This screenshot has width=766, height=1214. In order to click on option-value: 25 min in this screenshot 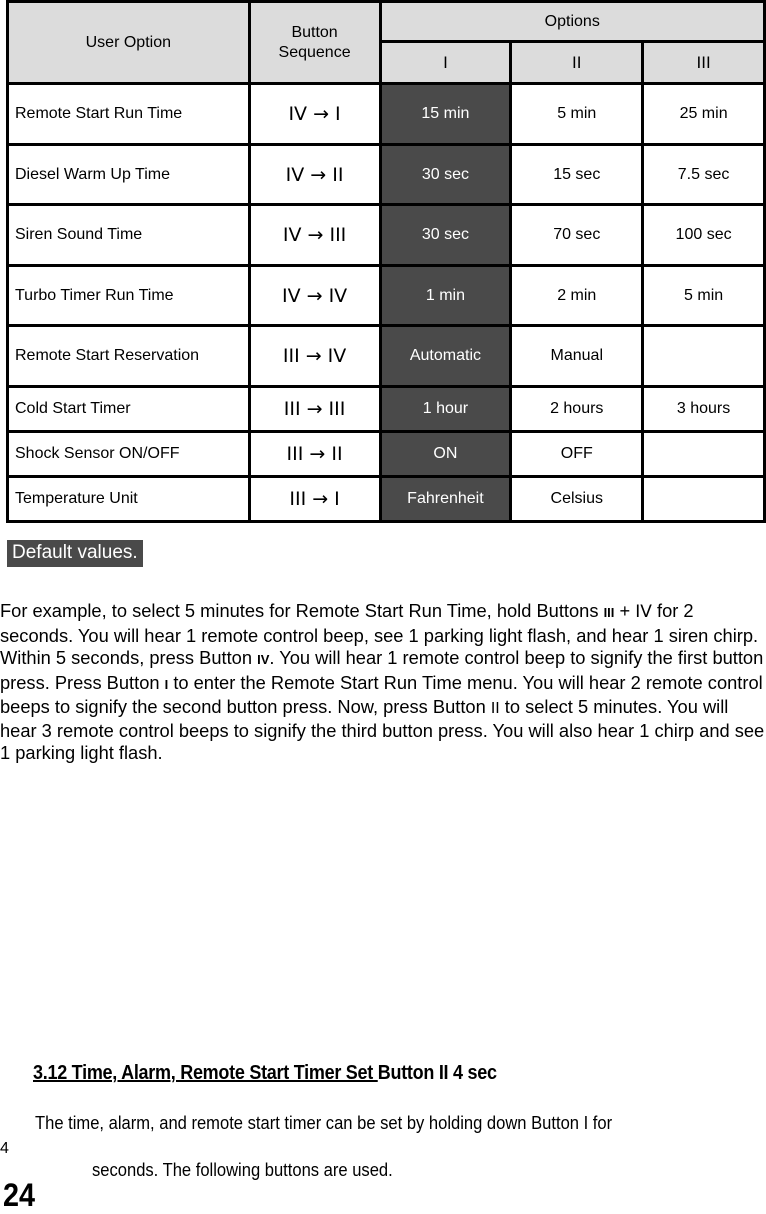, I will do `click(703, 114)`.